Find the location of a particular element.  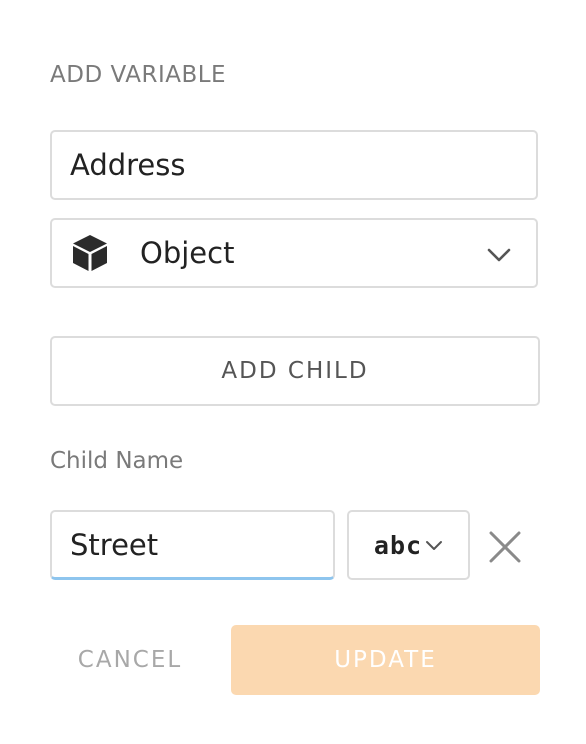

variable-name-input is located at coordinates (294, 165).